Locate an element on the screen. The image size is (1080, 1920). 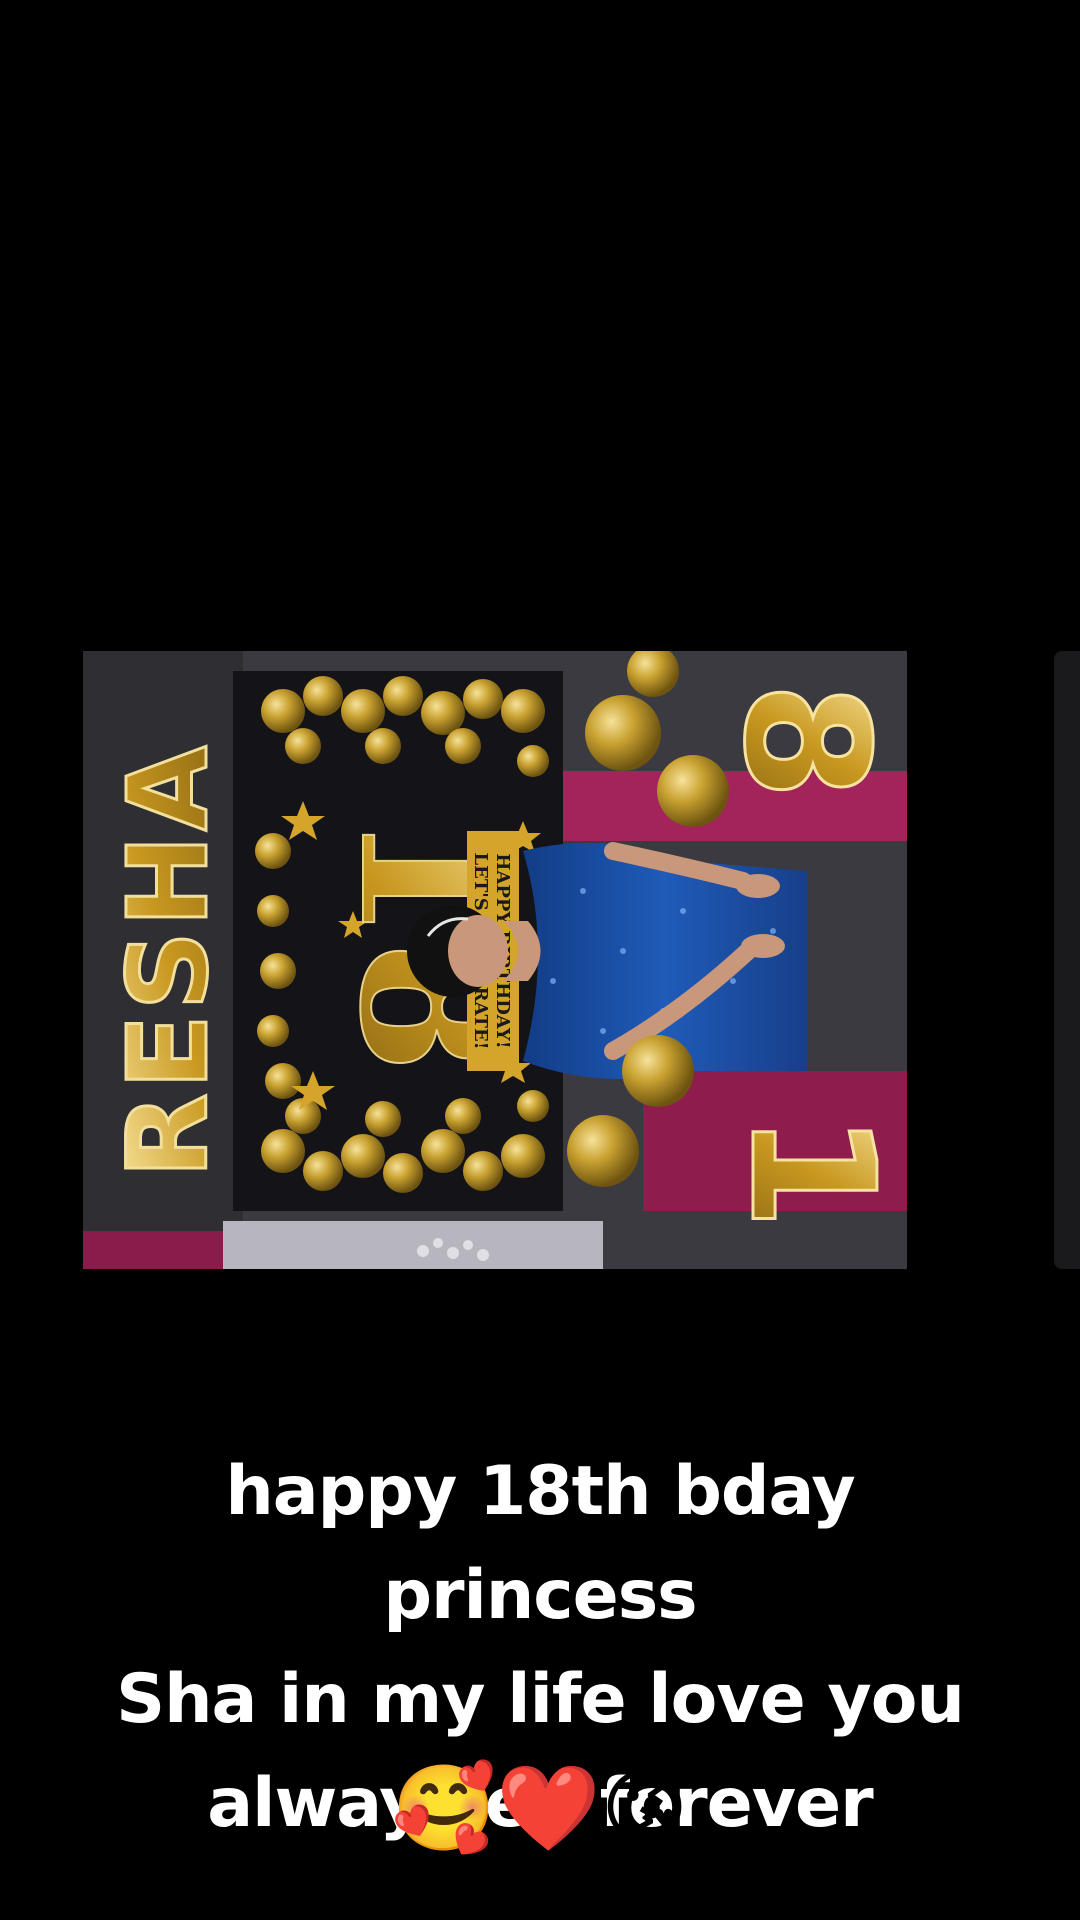
svg-text: RESHA is located at coordinates (168, 960).